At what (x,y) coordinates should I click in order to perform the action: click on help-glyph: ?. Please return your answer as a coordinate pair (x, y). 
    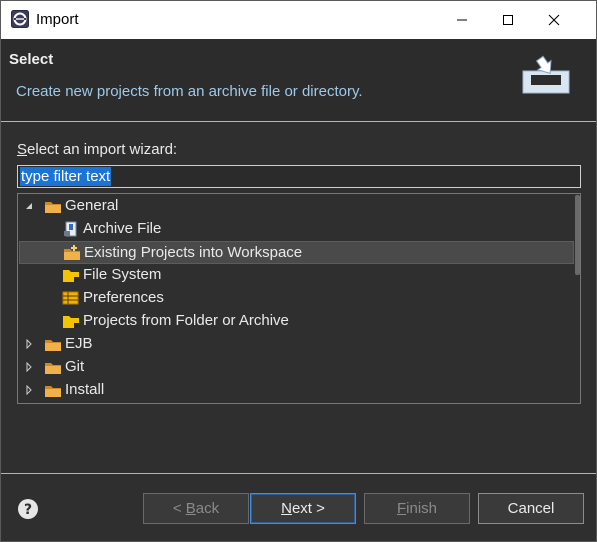
    Looking at the image, I should click on (28, 510).